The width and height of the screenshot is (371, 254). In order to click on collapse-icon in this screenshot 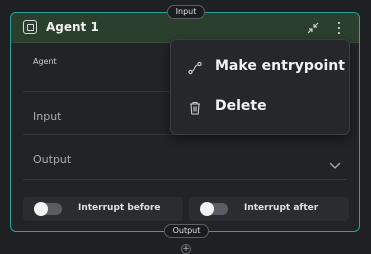, I will do `click(313, 28)`.